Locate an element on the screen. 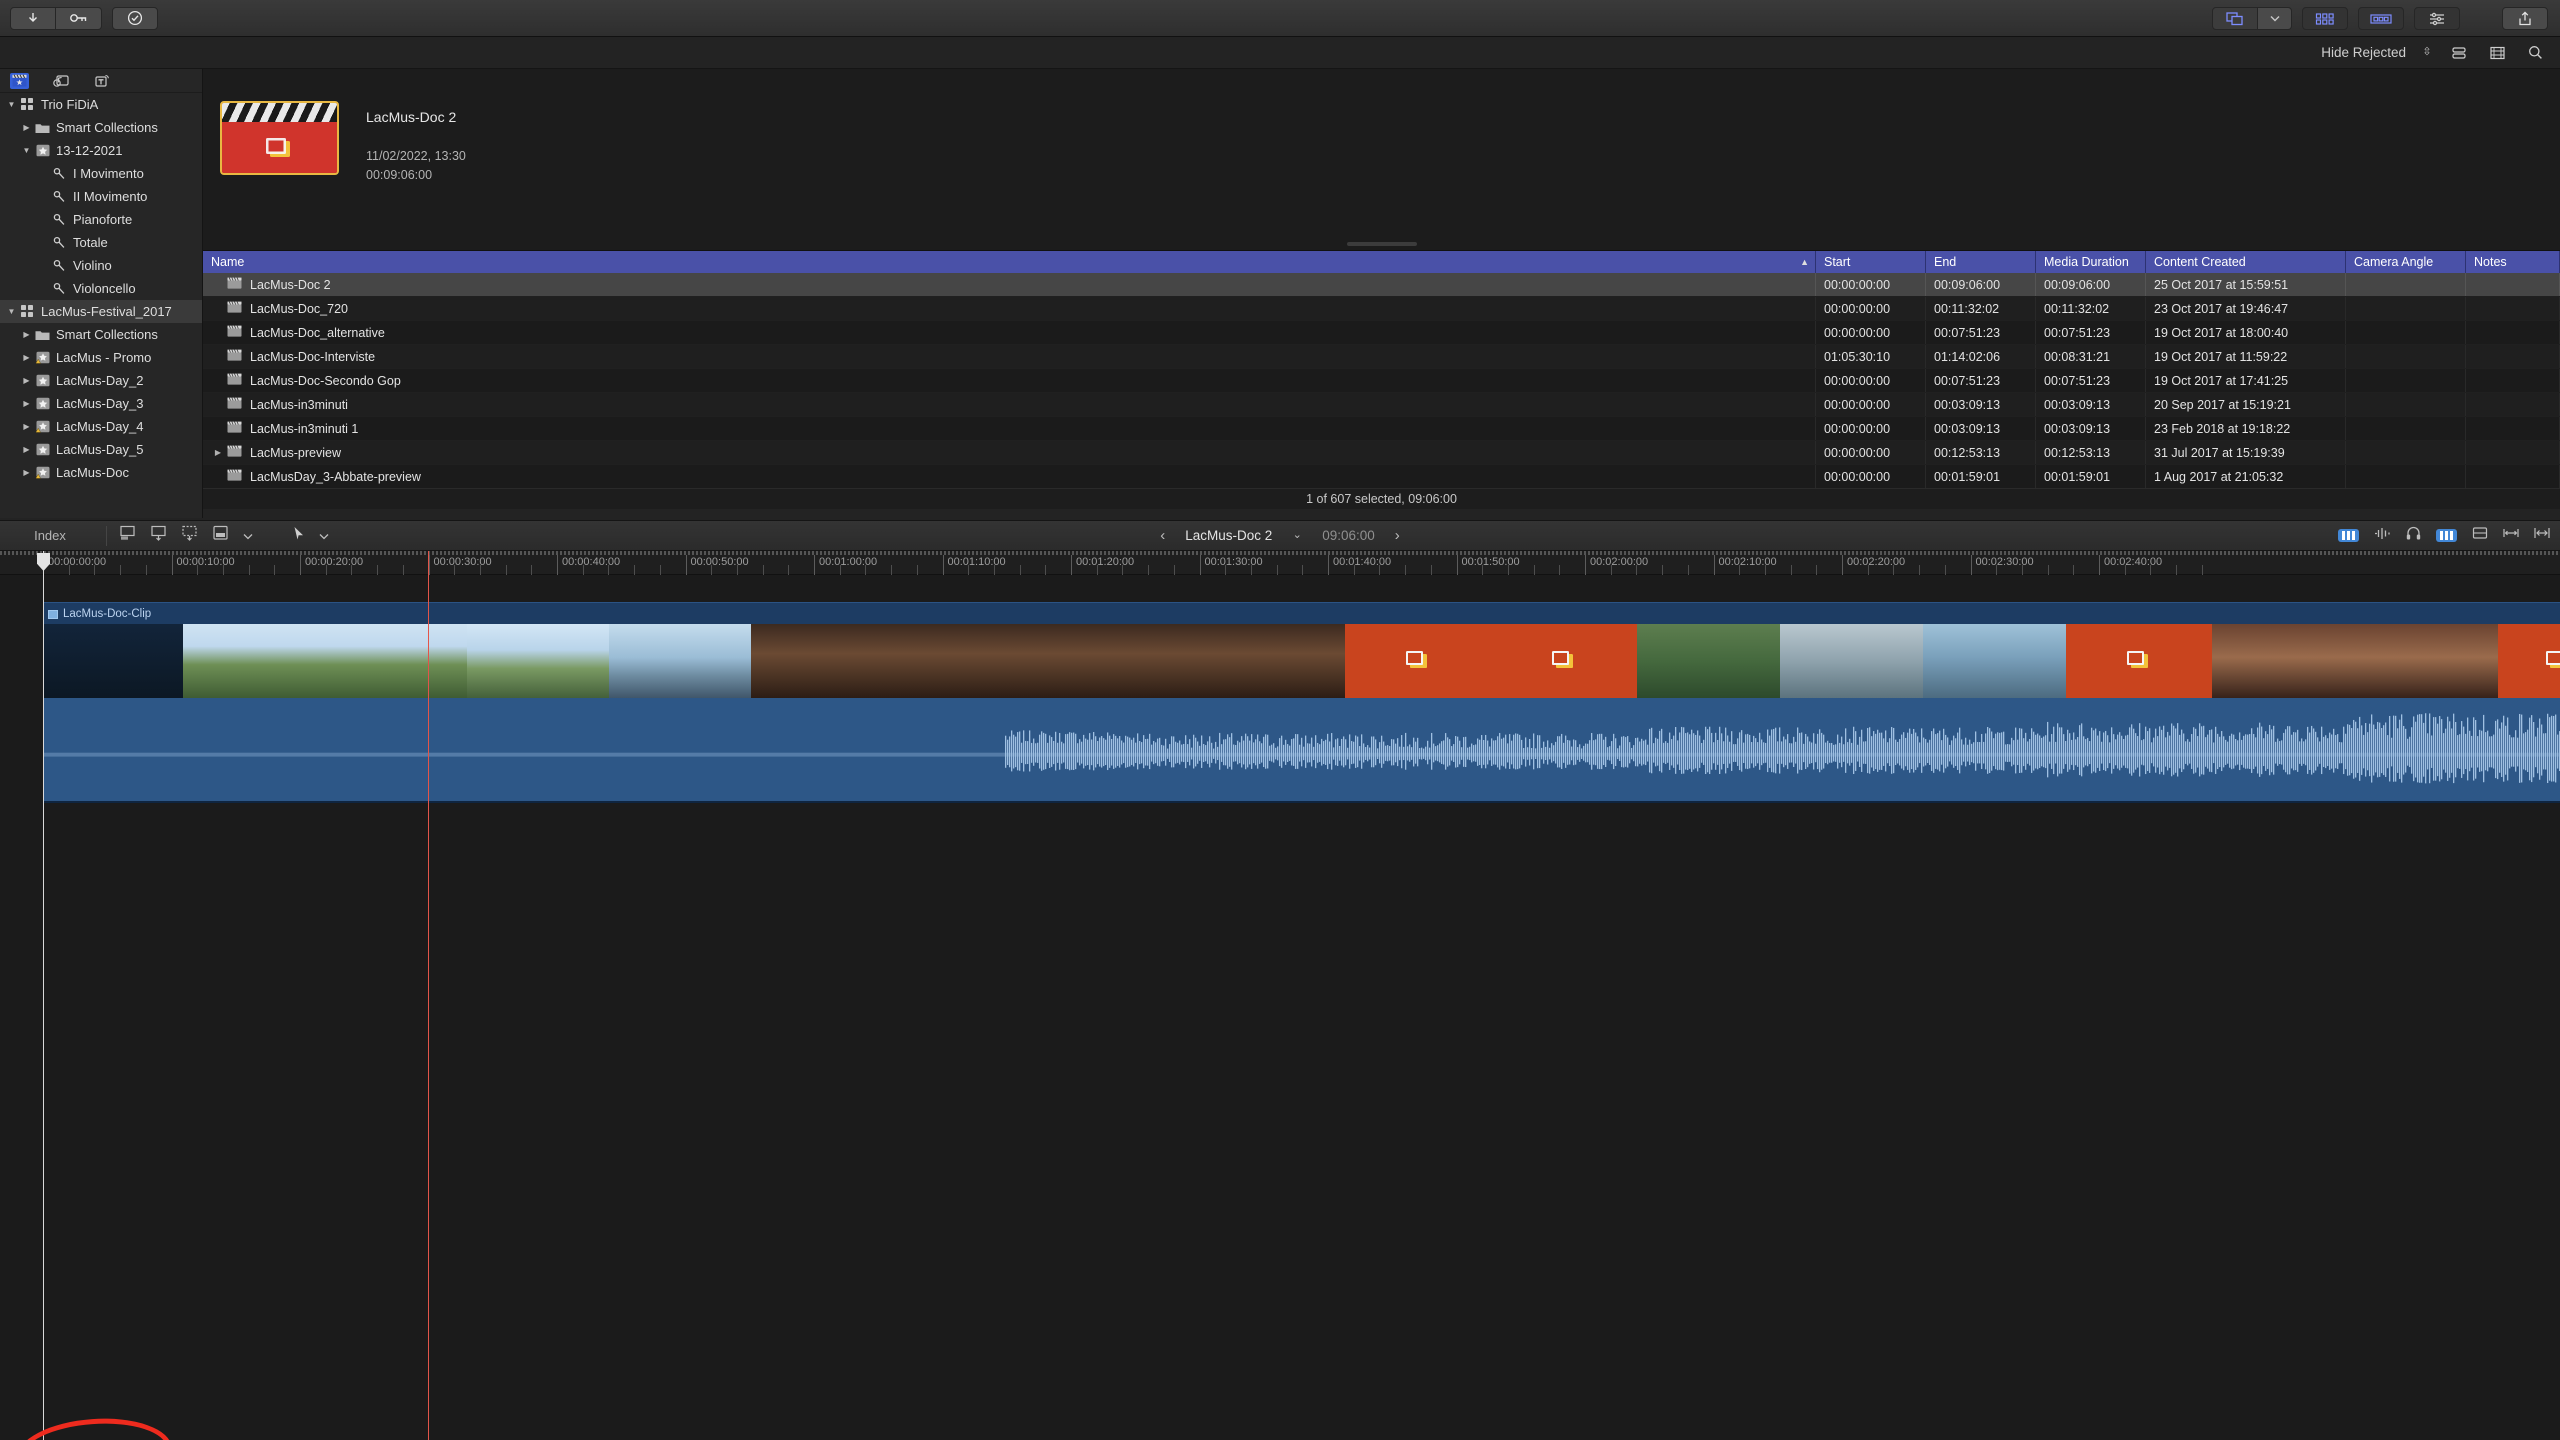 The width and height of the screenshot is (2560, 1440). sidebar-item-pianoforte: Pianoforte is located at coordinates (101, 219).